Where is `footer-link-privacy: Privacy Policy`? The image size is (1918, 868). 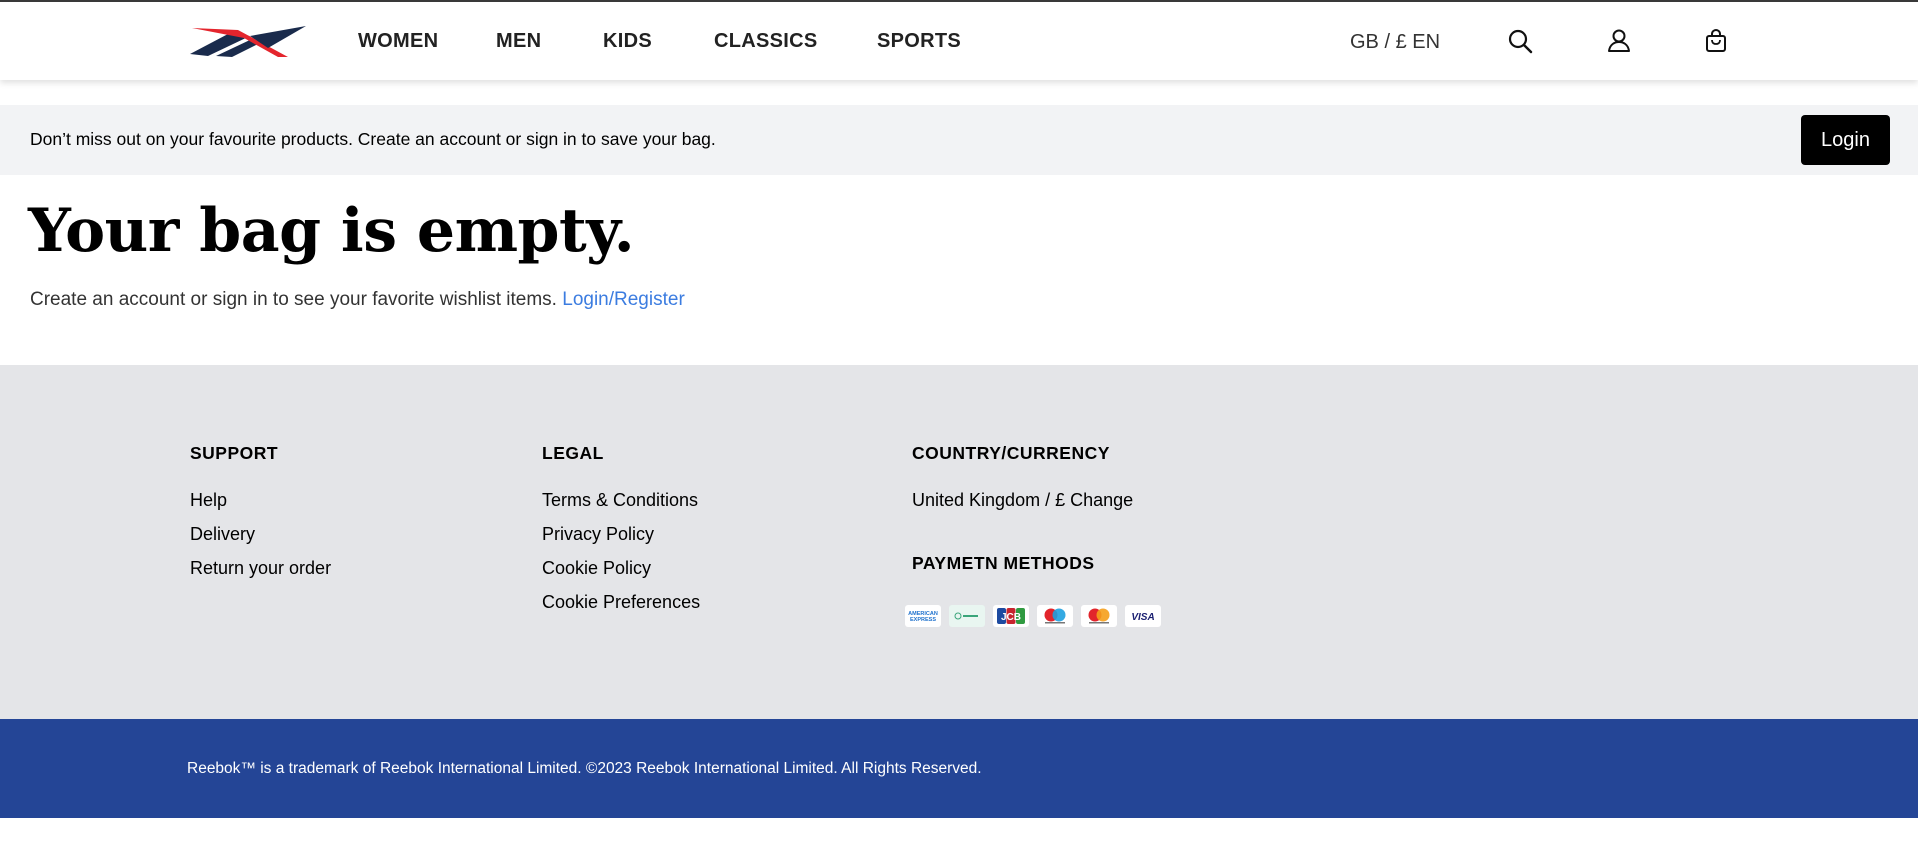 footer-link-privacy: Privacy Policy is located at coordinates (621, 541).